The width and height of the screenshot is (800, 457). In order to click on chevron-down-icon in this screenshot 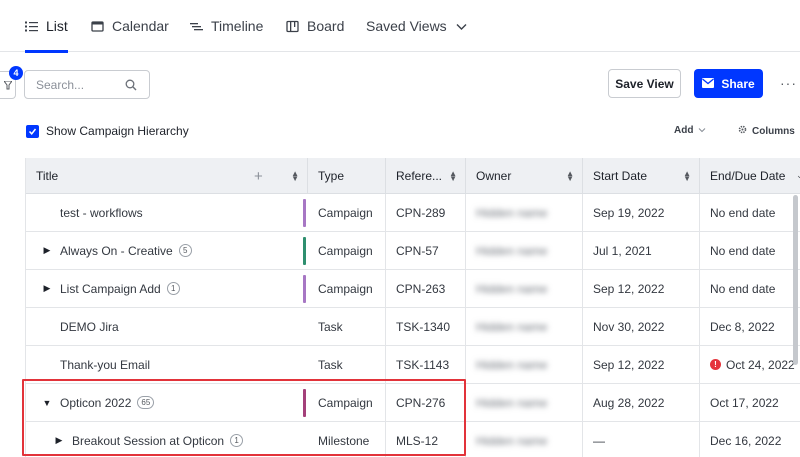, I will do `click(702, 130)`.